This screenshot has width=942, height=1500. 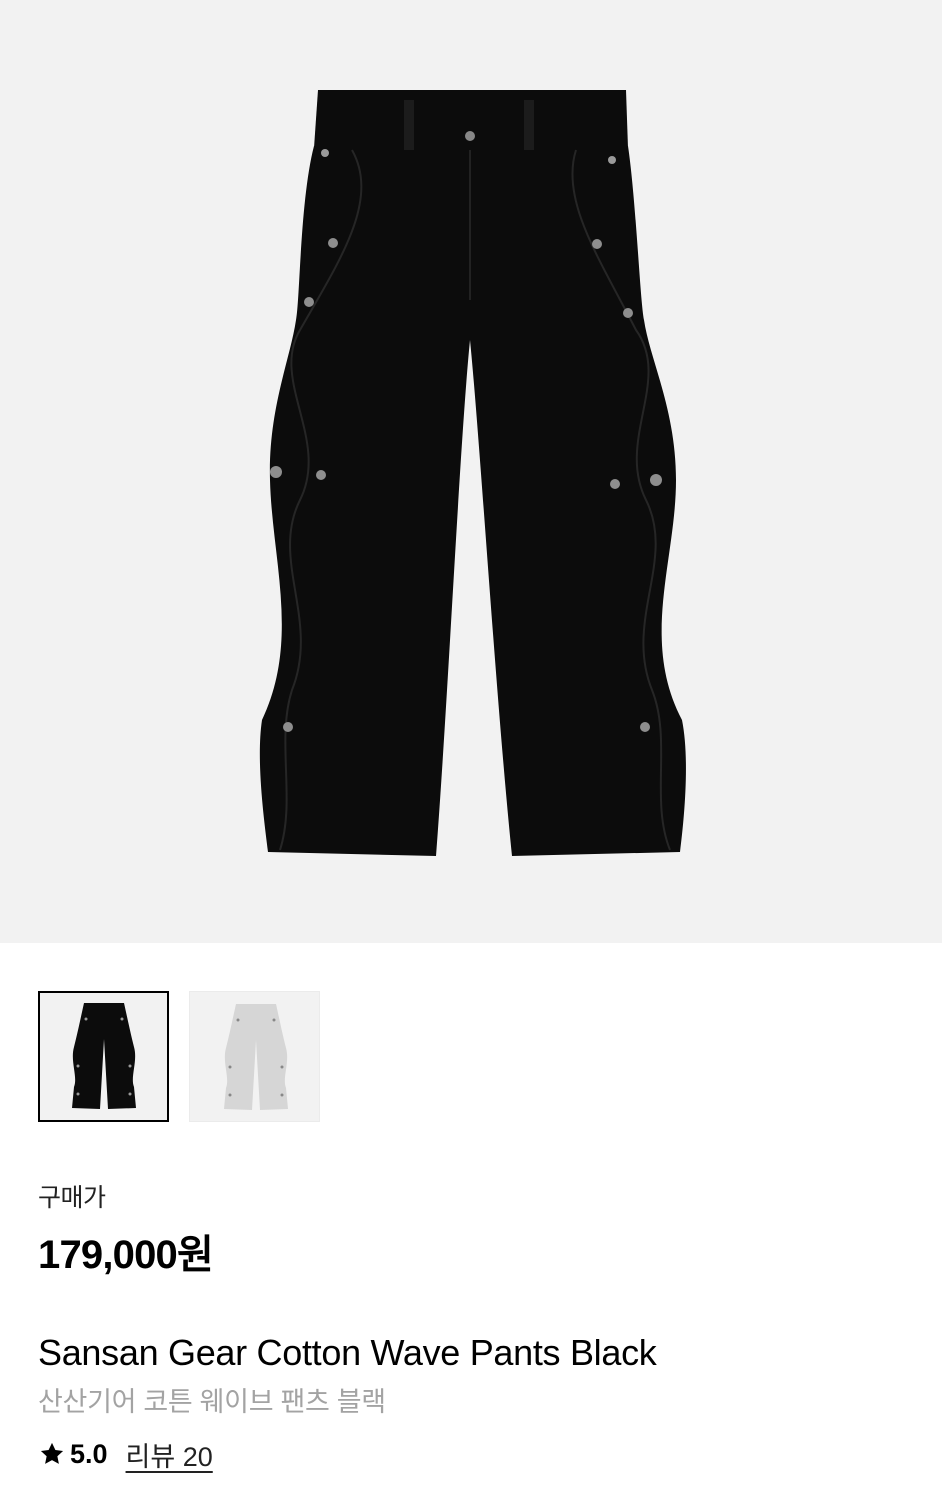 I want to click on pants-thumbnail-gray, so click(x=256, y=1057).